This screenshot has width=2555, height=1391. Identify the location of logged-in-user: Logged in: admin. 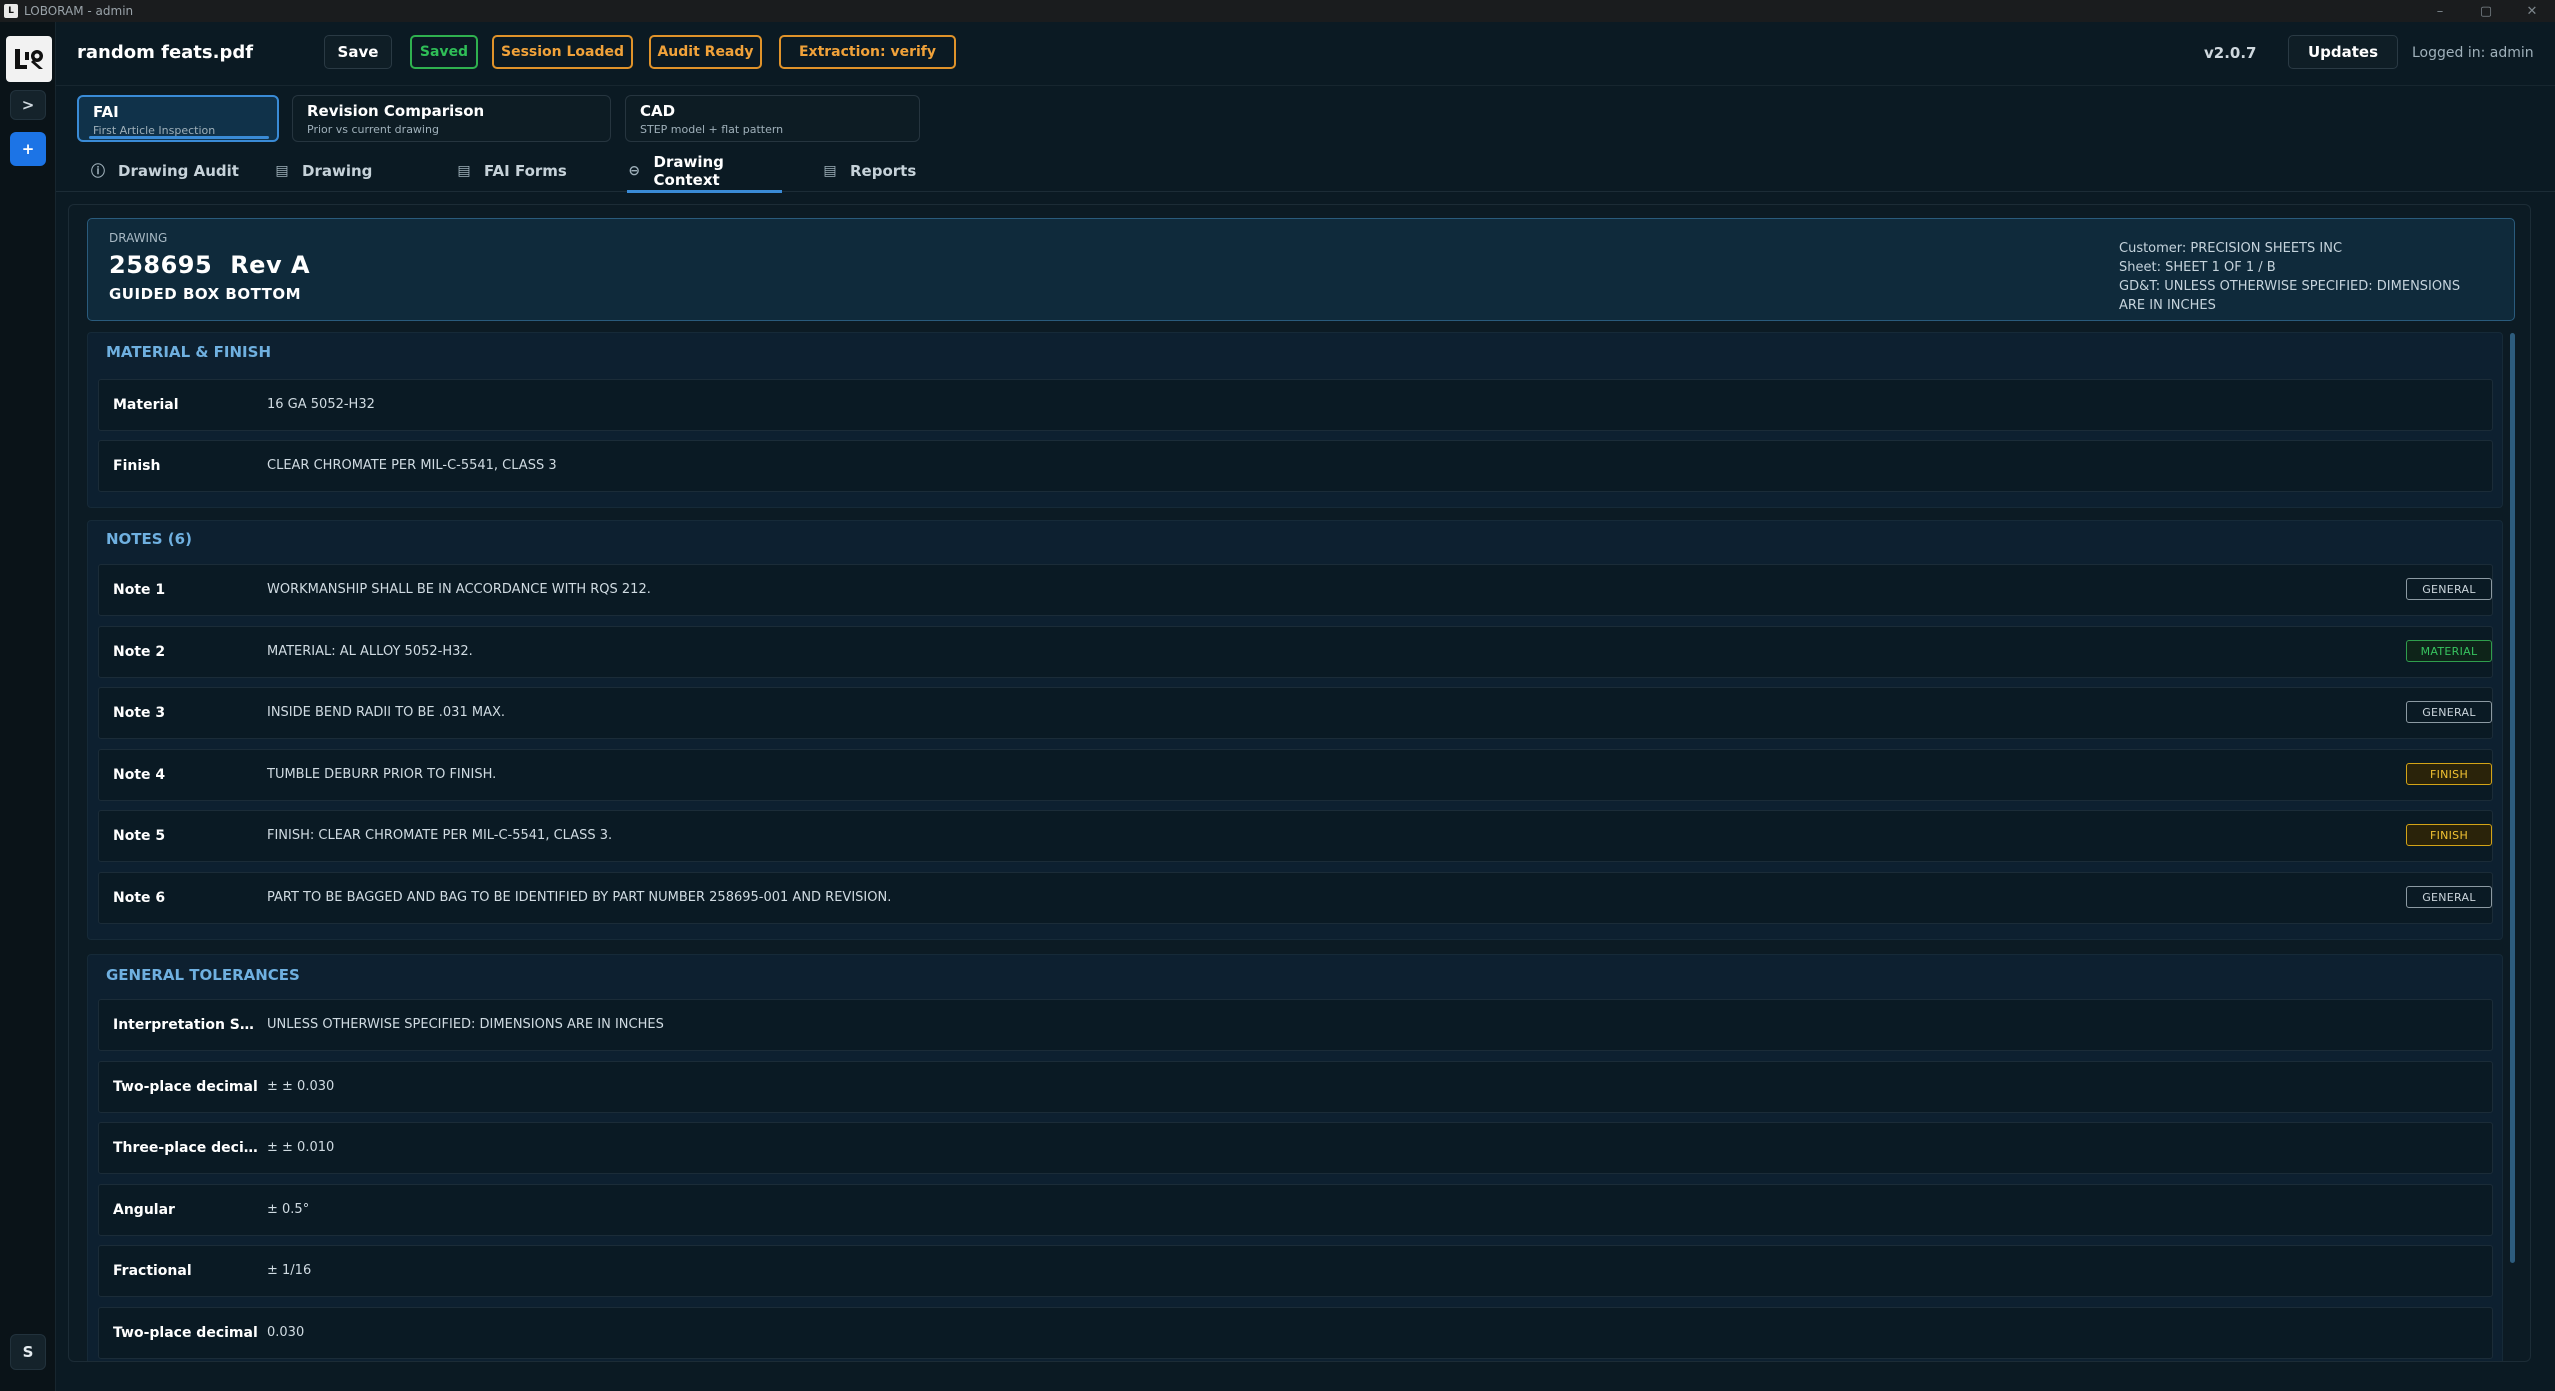
(2473, 53).